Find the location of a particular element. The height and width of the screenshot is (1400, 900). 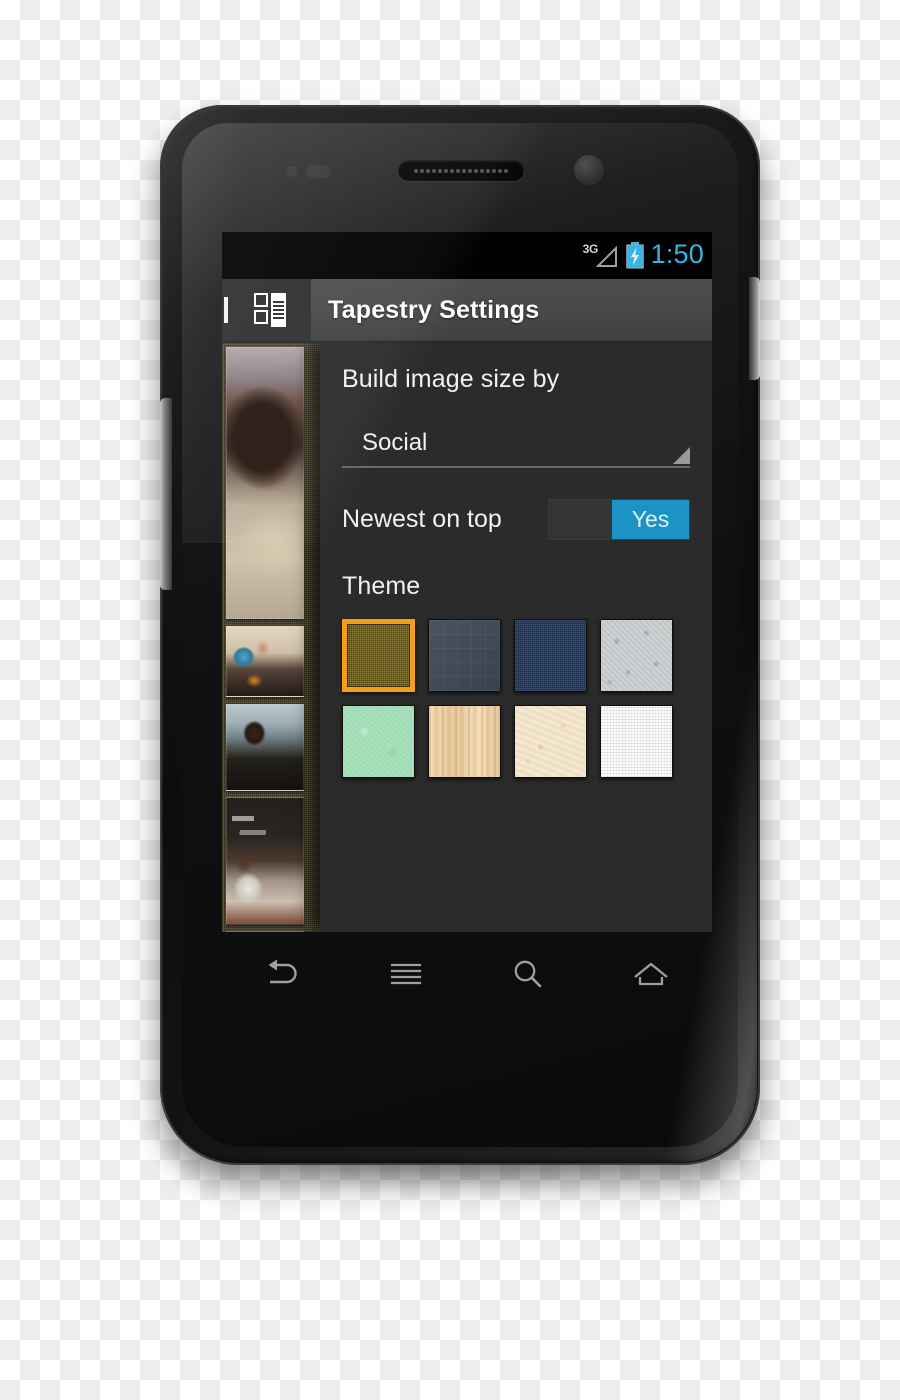

menu-icon is located at coordinates (406, 974).